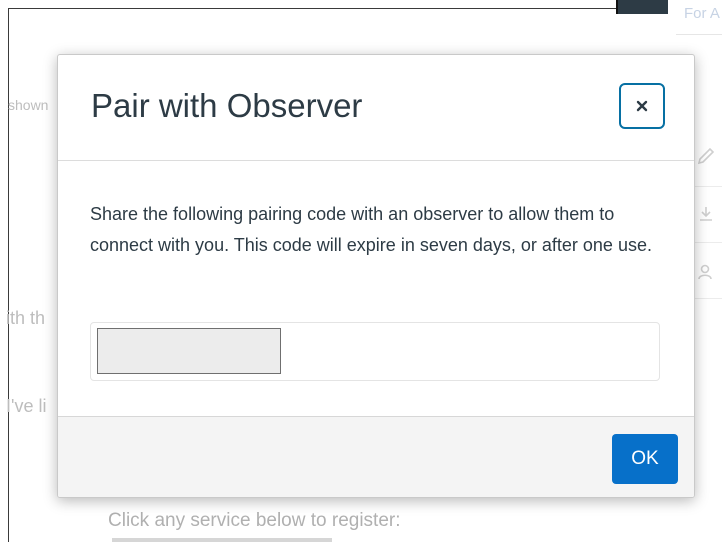  Describe the element at coordinates (189, 351) in the screenshot. I see `pairing-code-redacted` at that location.